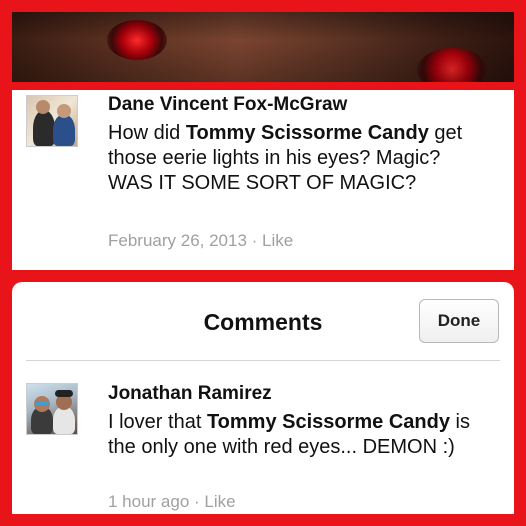 Image resolution: width=526 pixels, height=526 pixels. Describe the element at coordinates (190, 394) in the screenshot. I see `comment-author-name: Jonathan Ramirez` at that location.